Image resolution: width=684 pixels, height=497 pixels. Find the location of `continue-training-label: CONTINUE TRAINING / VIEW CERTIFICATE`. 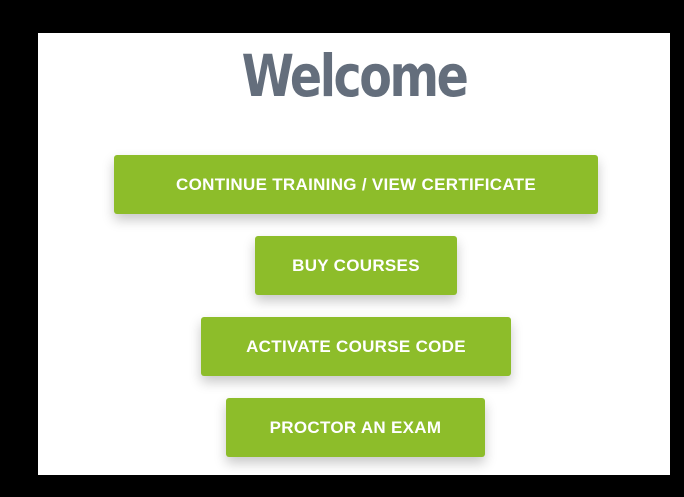

continue-training-label: CONTINUE TRAINING / VIEW CERTIFICATE is located at coordinates (356, 184).